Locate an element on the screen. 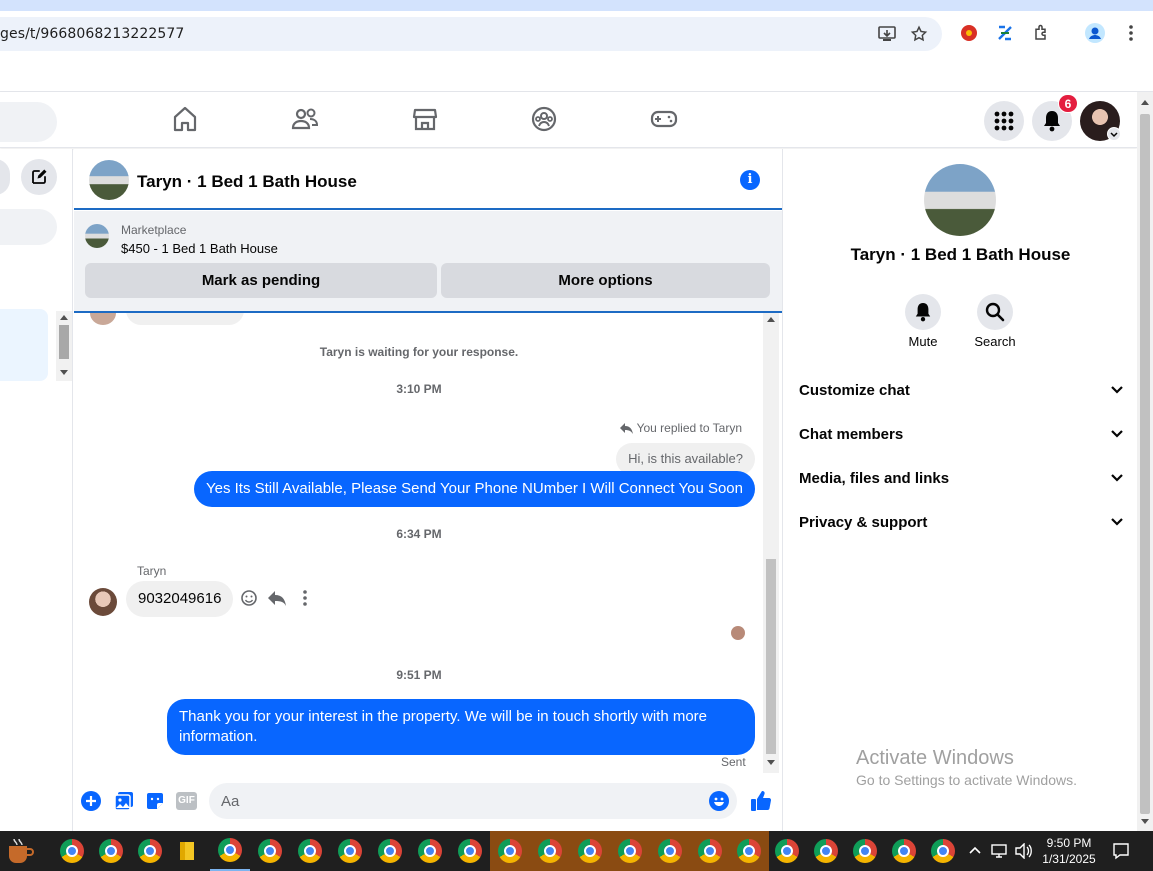 Image resolution: width=1153 pixels, height=871 pixels. more-actions-icon is located at coordinates (305, 598).